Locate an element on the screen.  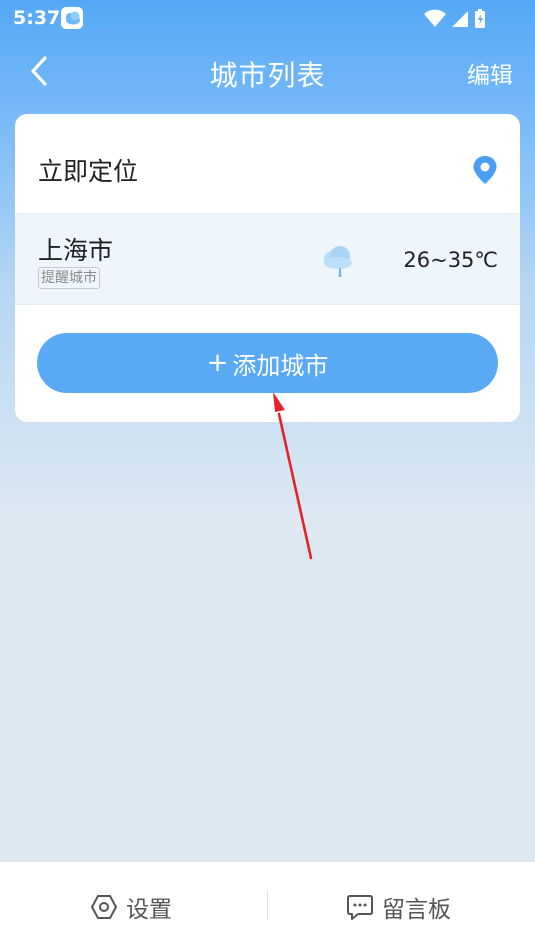
light-rain-cloud-icon is located at coordinates (338, 262).